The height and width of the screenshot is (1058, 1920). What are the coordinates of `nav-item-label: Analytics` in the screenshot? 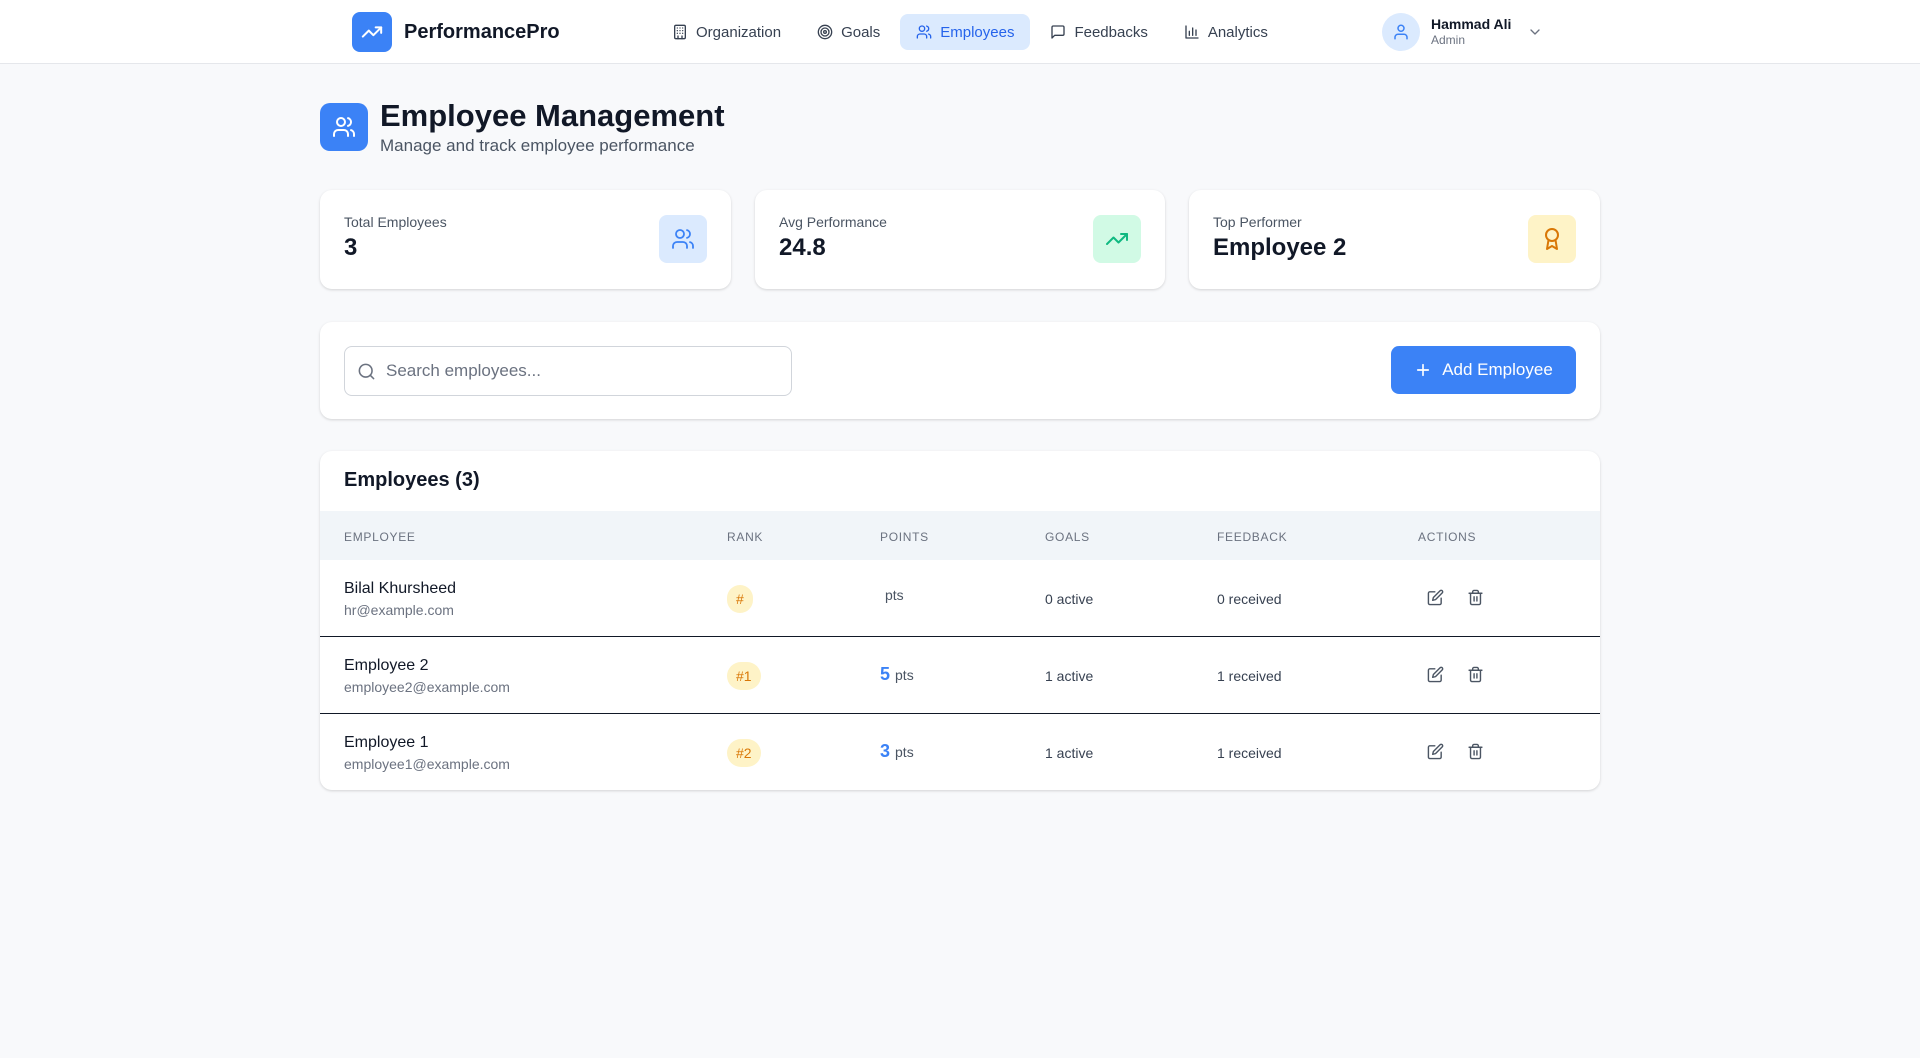 It's located at (1237, 32).